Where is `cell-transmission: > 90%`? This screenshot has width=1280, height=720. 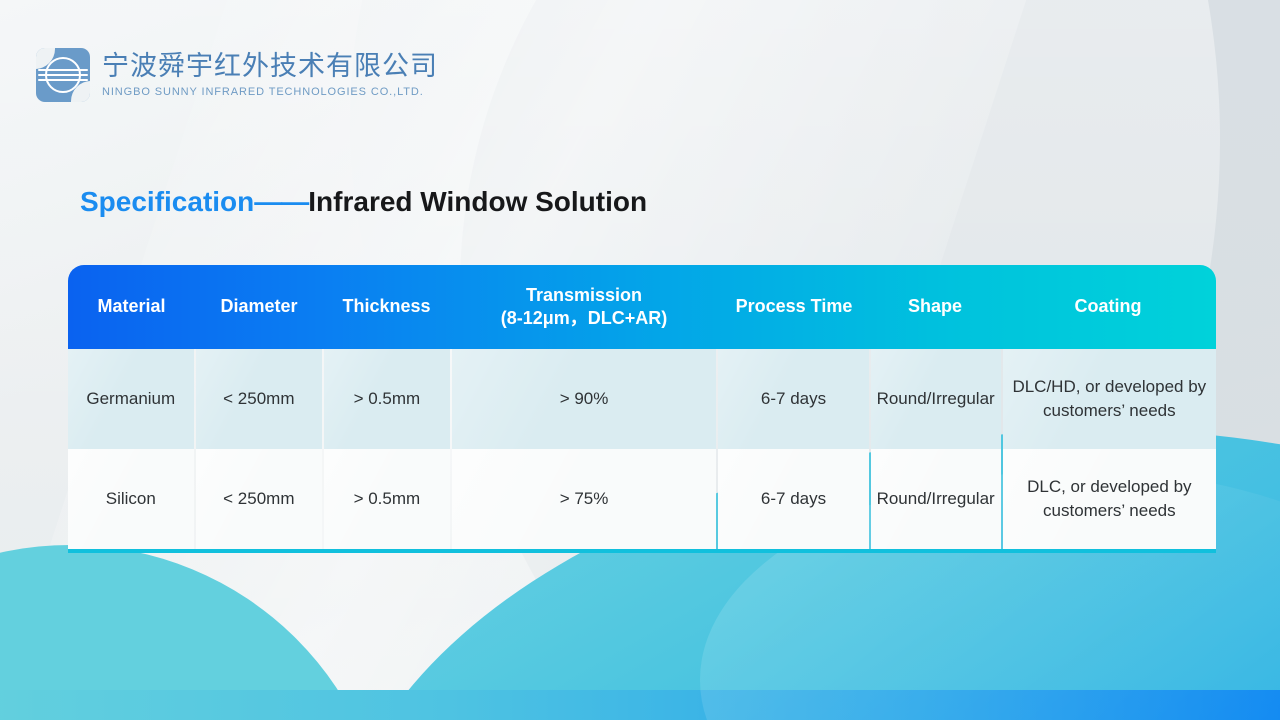 cell-transmission: > 90% is located at coordinates (584, 399).